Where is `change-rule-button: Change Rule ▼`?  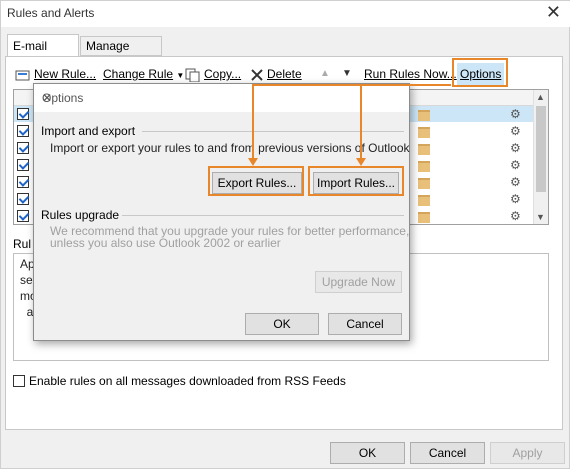
change-rule-button: Change Rule ▼ is located at coordinates (143, 74).